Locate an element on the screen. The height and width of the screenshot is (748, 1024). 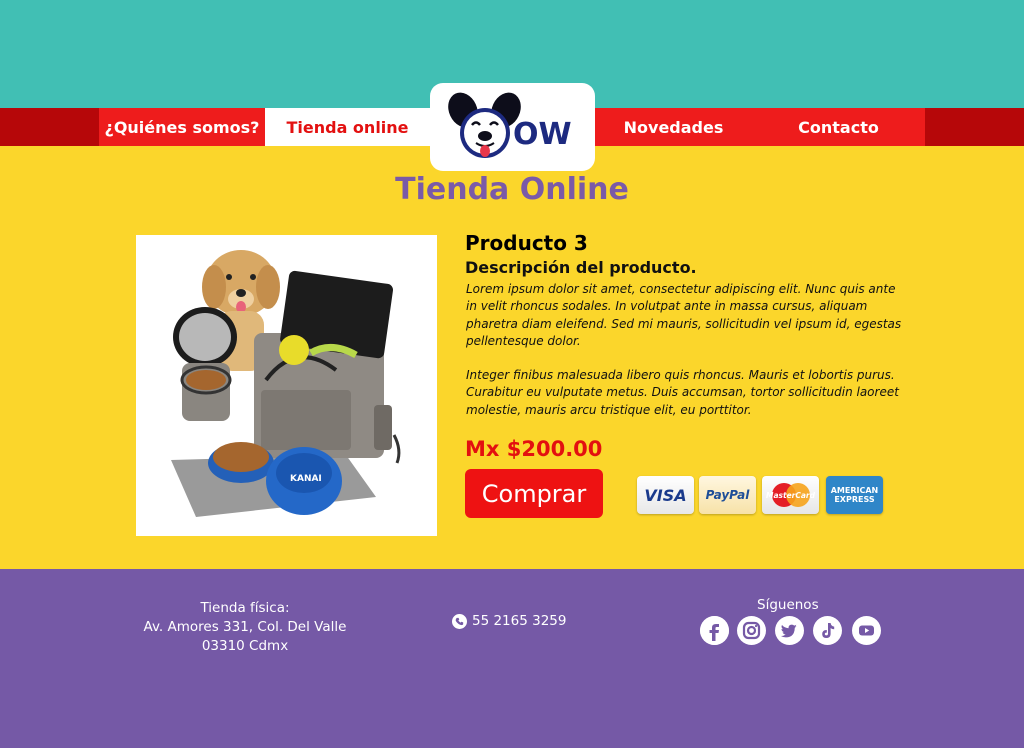
nav-contacto: Contacto is located at coordinates (838, 127).